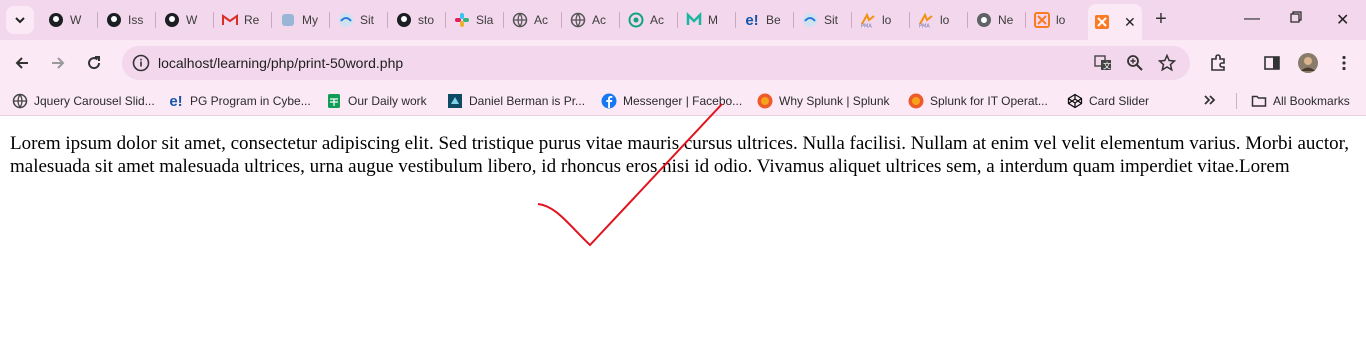 The width and height of the screenshot is (1366, 363). I want to click on translate-icon: 文, so click(1103, 63).